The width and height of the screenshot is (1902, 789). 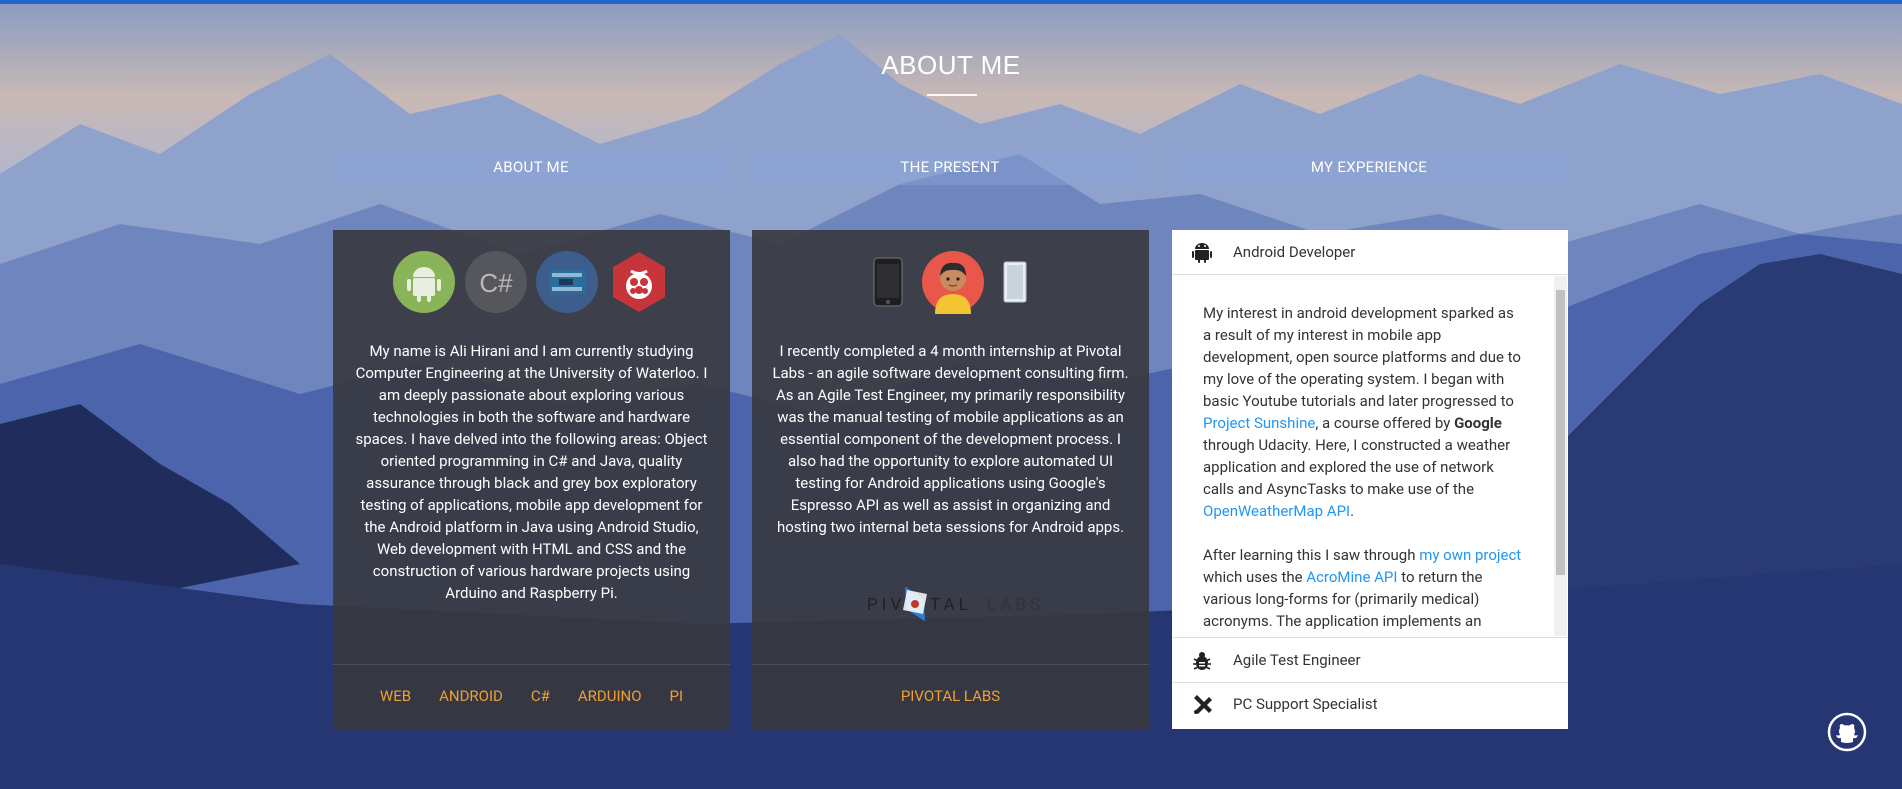 I want to click on accordion-pc-support-specialist: PC Support Specialist, so click(x=1370, y=704).